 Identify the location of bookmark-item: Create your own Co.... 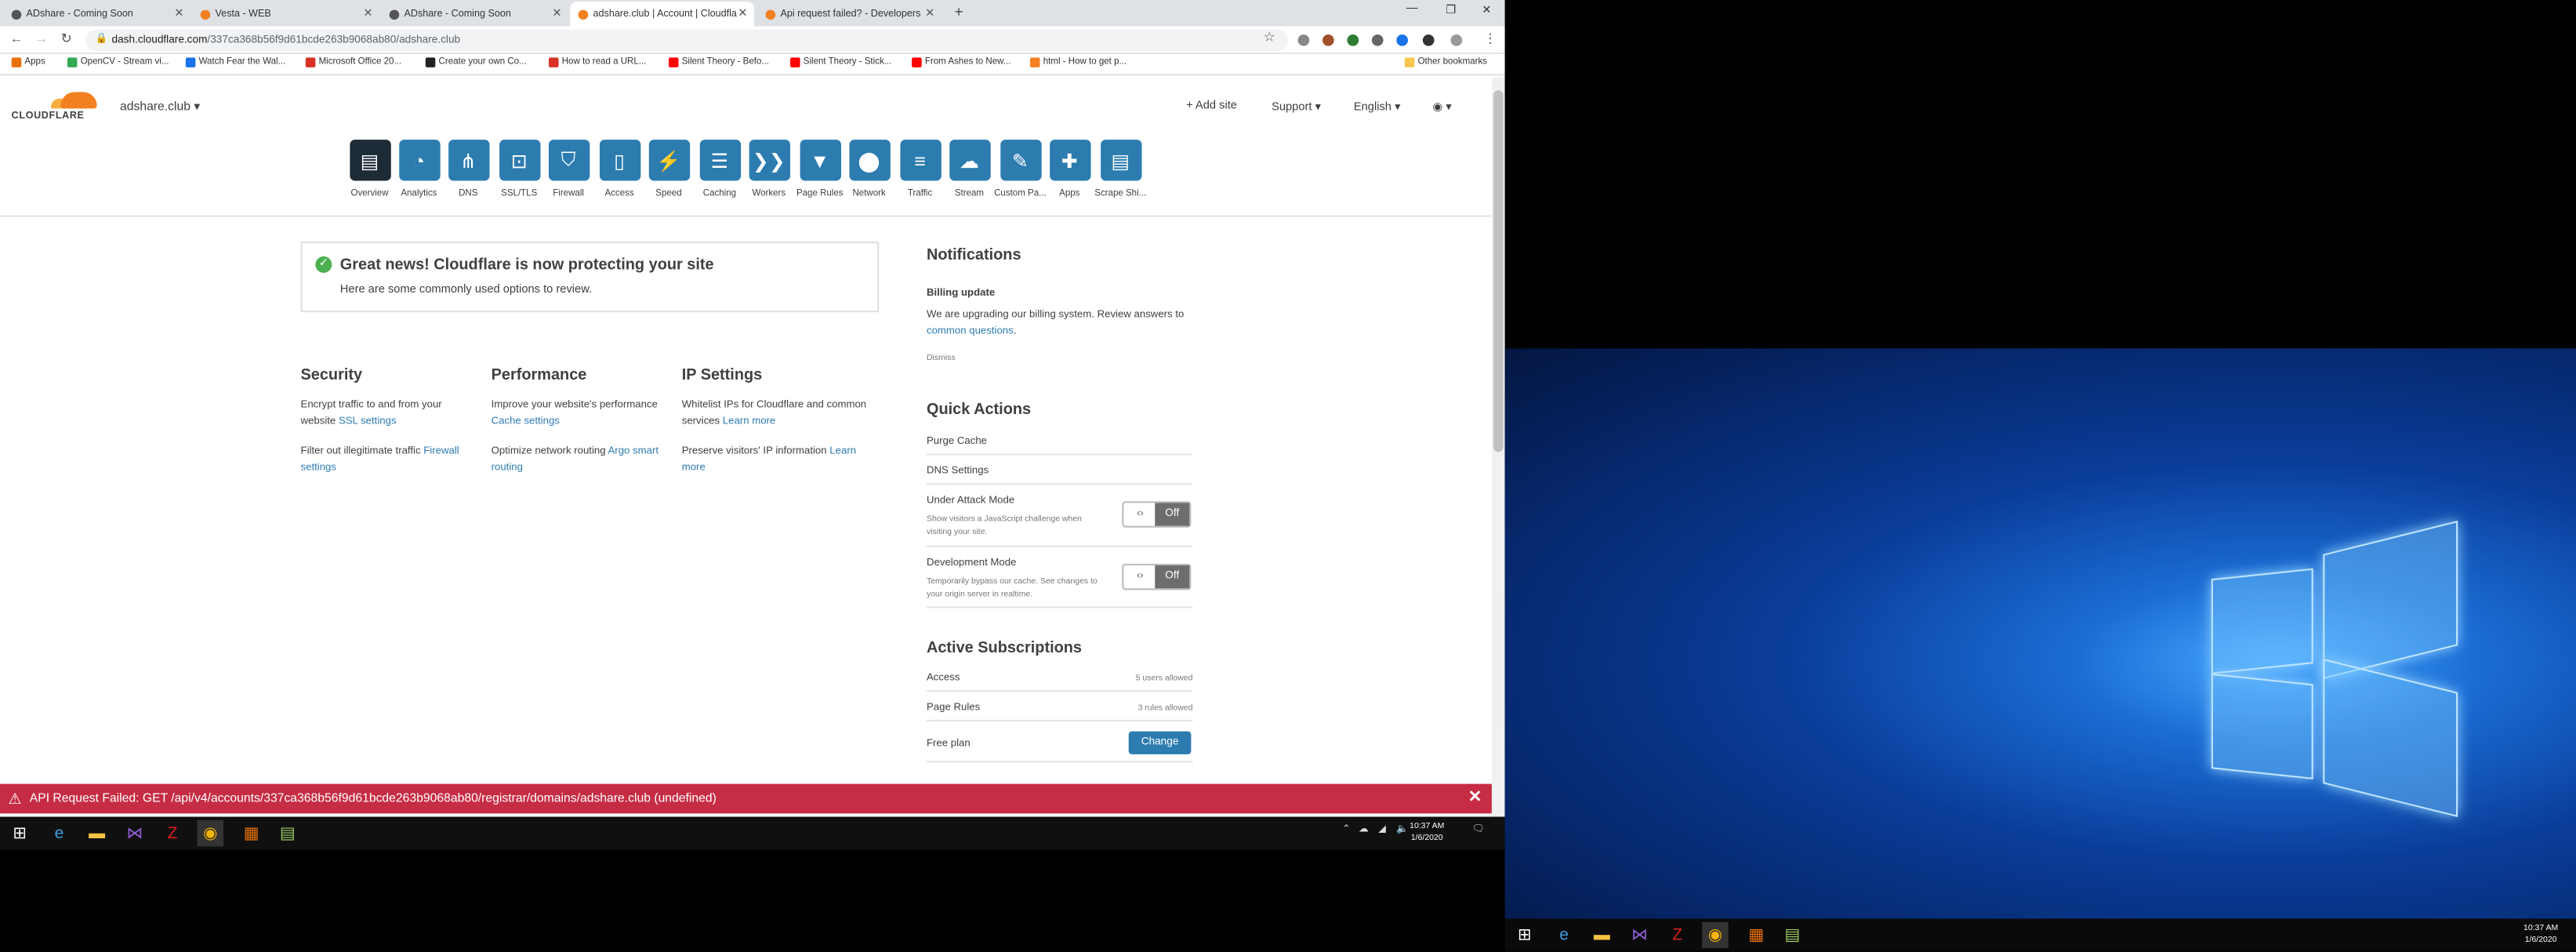
(476, 62).